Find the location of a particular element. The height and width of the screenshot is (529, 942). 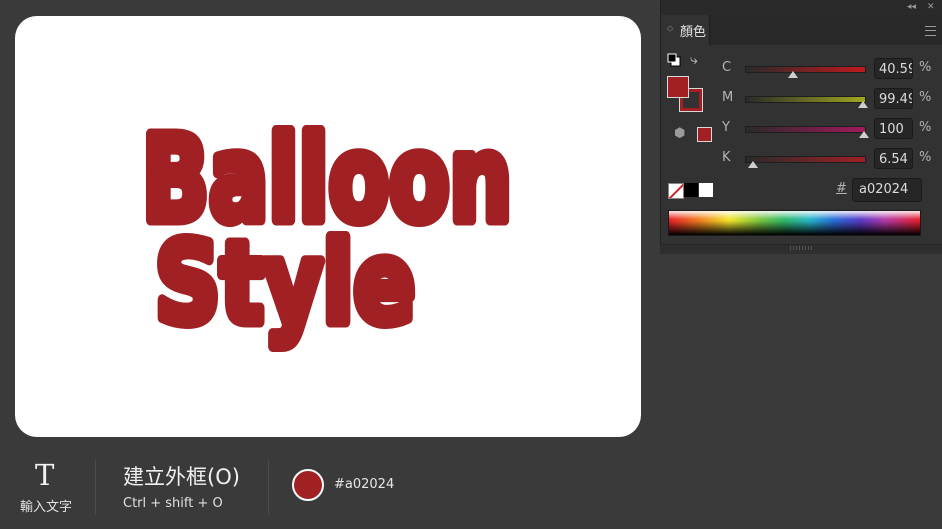

slider-thumb-k is located at coordinates (752, 164).